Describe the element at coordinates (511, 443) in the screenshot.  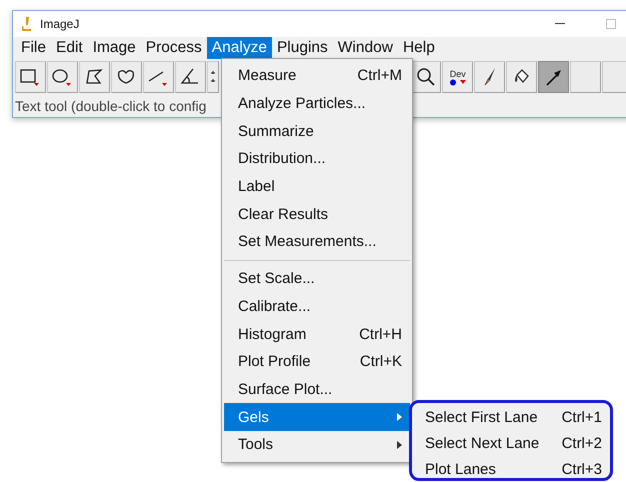
I see `menu-item: Select Next Lane Ctrl+2` at that location.